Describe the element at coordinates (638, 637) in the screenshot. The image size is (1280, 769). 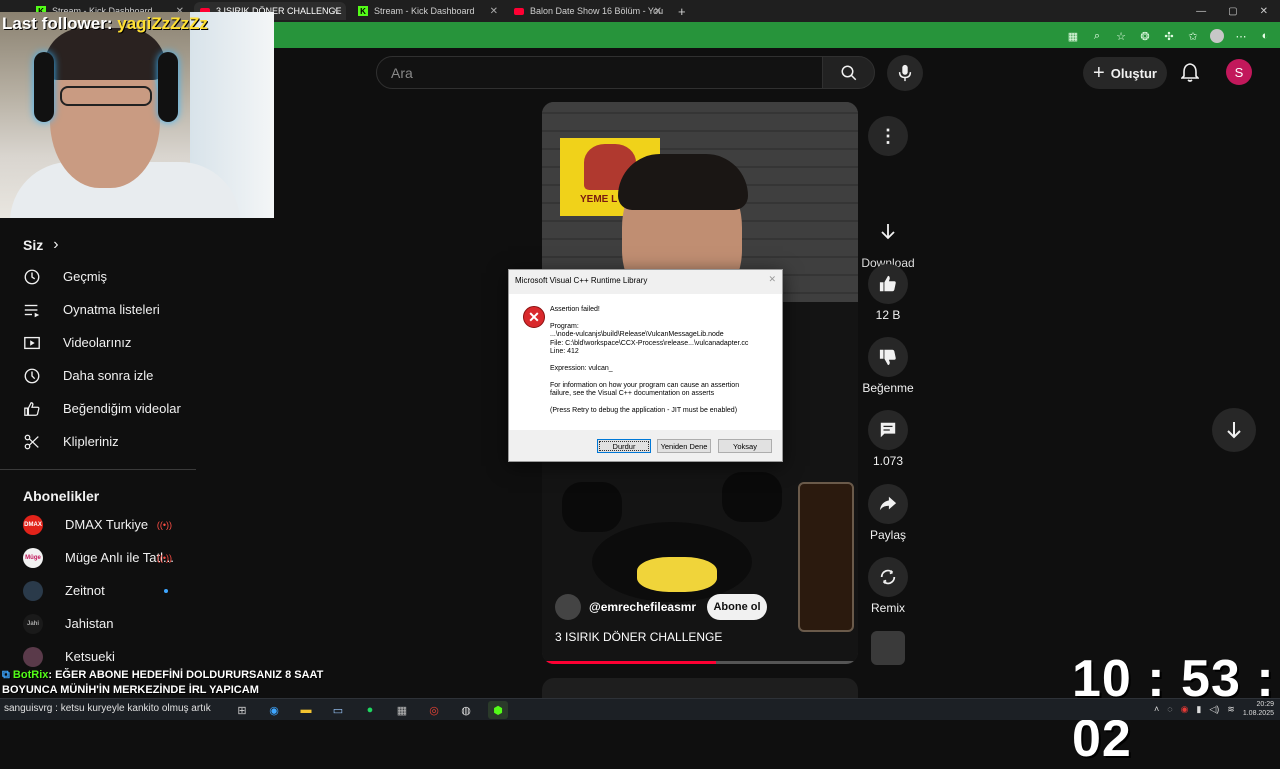
I see `short-title: 3 ISIRIK DÖNER CHALLENGE` at that location.